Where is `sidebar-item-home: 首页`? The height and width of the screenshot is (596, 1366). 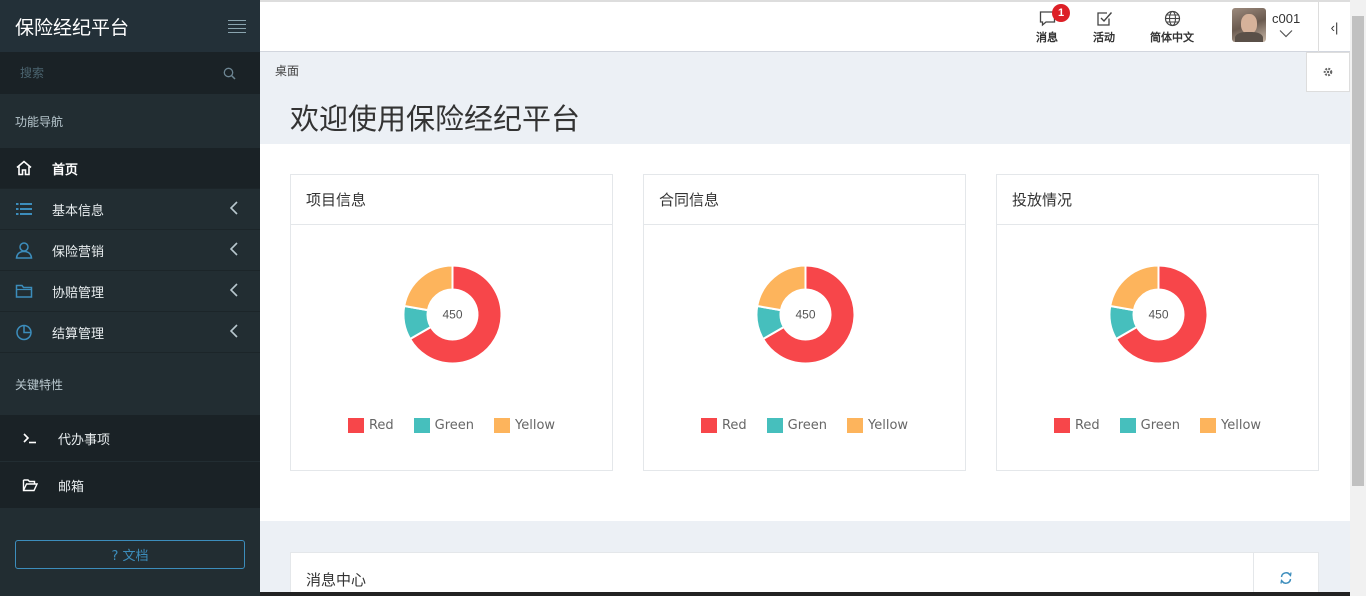
sidebar-item-home: 首页 is located at coordinates (130, 168).